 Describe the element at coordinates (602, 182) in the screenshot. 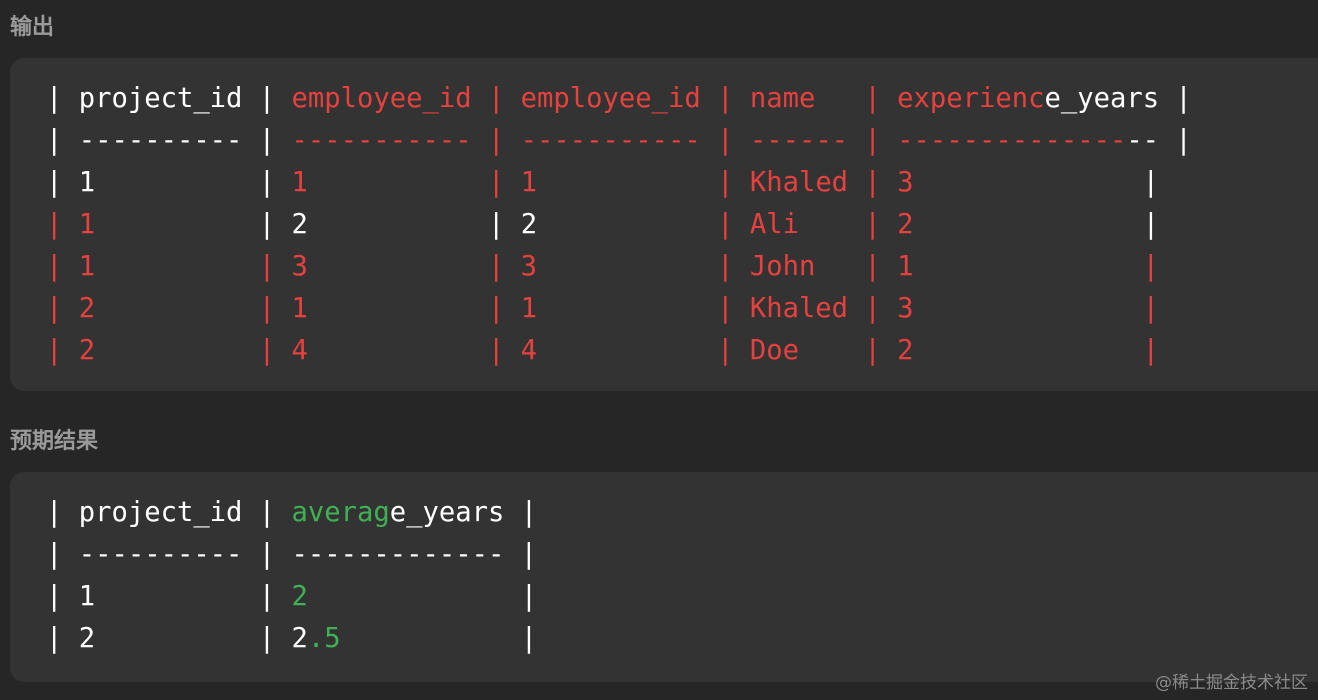

I see `code-segment: 1 | 1 | Khaled | 3` at that location.